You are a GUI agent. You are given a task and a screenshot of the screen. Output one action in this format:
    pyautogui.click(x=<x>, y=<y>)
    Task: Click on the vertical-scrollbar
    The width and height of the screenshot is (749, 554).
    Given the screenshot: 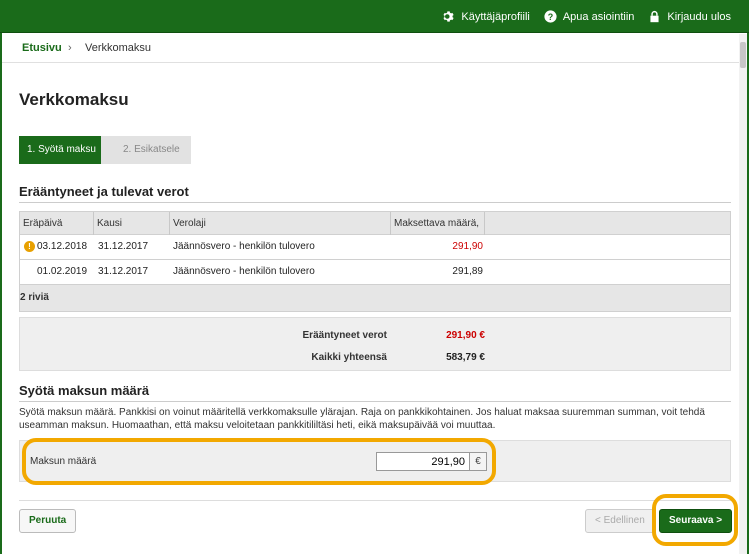 What is the action you would take?
    pyautogui.click(x=743, y=294)
    